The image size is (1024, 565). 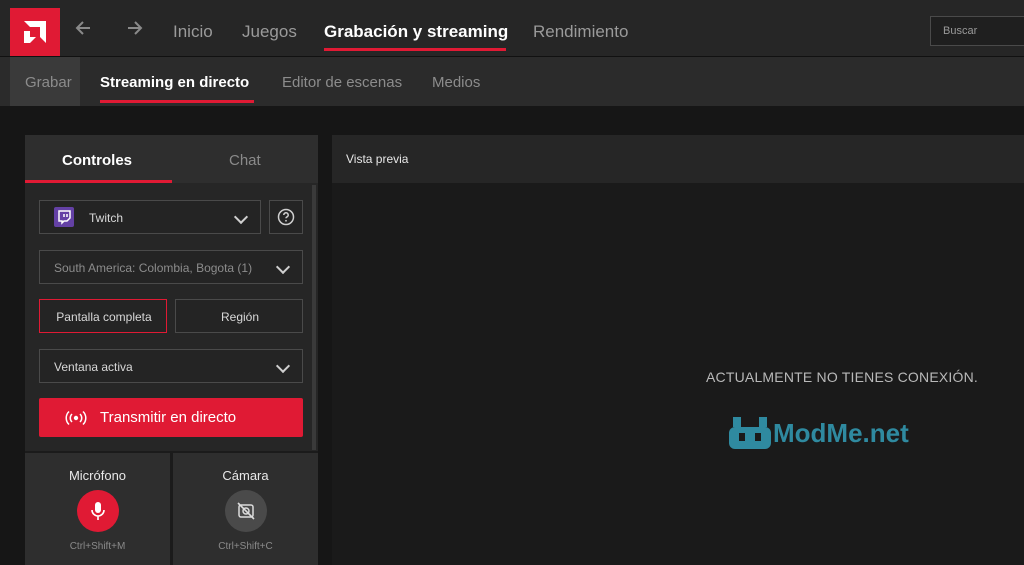 What do you see at coordinates (269, 32) in the screenshot?
I see `nav-item-juegos: Juegos` at bounding box center [269, 32].